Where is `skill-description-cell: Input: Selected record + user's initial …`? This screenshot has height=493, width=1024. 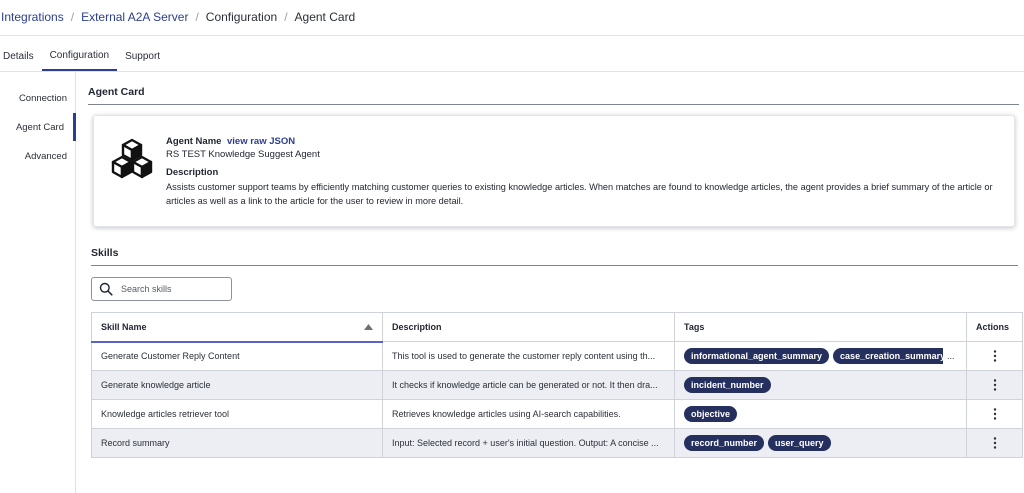
skill-description-cell: Input: Selected record + user's initial … is located at coordinates (528, 443).